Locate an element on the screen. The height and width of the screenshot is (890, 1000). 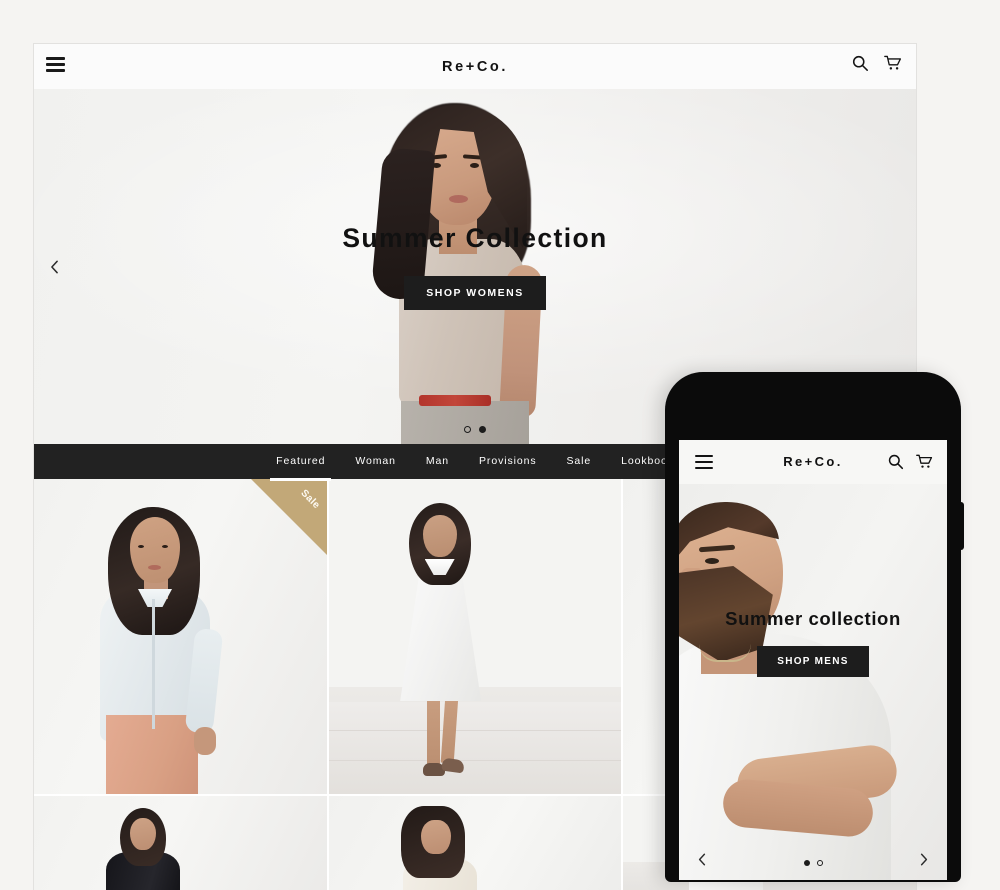
chevron-left-icon is located at coordinates (54, 267).